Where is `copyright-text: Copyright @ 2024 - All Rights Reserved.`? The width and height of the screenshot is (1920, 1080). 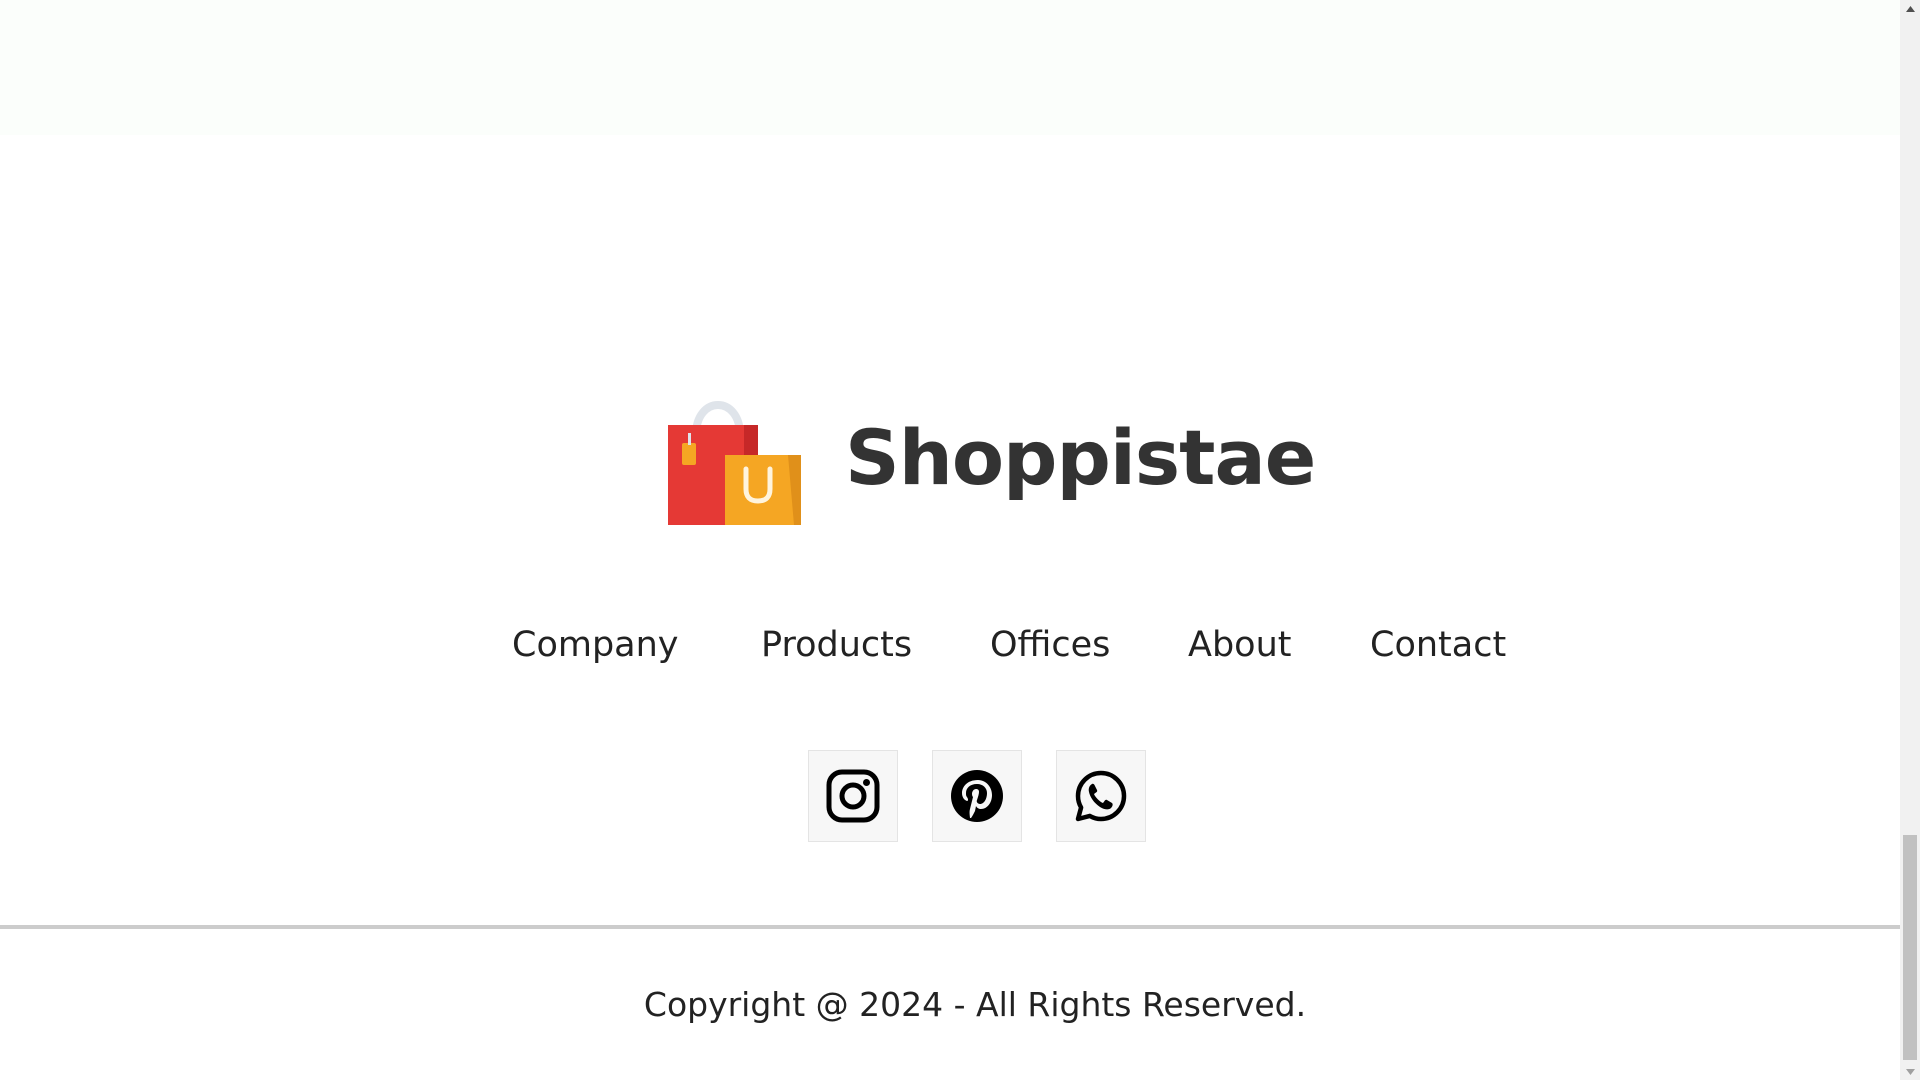
copyright-text: Copyright @ 2024 - All Rights Reserved. is located at coordinates (975, 1004).